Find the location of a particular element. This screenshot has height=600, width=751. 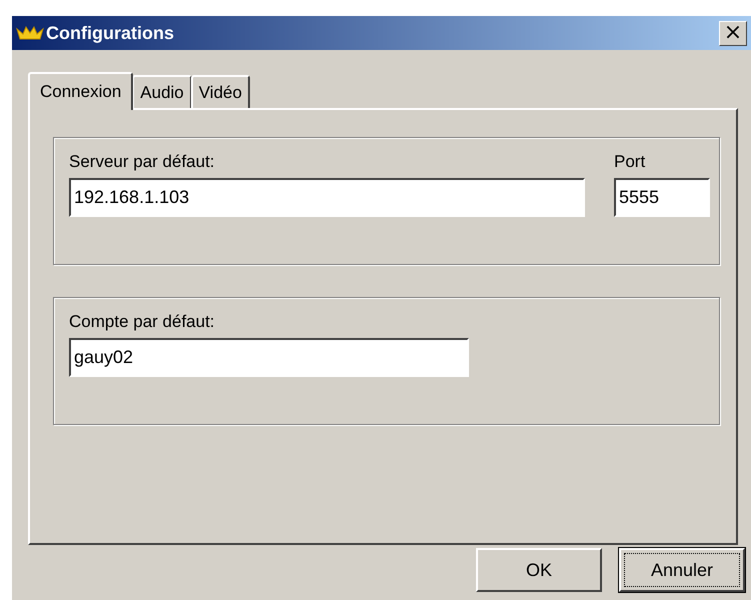

tab: Connexion is located at coordinates (81, 91).